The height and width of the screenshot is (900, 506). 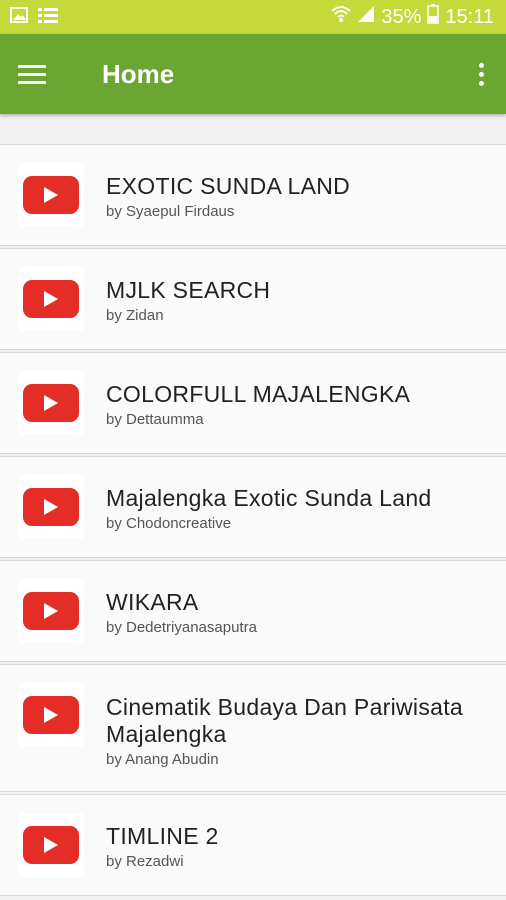 I want to click on battery-icon, so click(x=433, y=17).